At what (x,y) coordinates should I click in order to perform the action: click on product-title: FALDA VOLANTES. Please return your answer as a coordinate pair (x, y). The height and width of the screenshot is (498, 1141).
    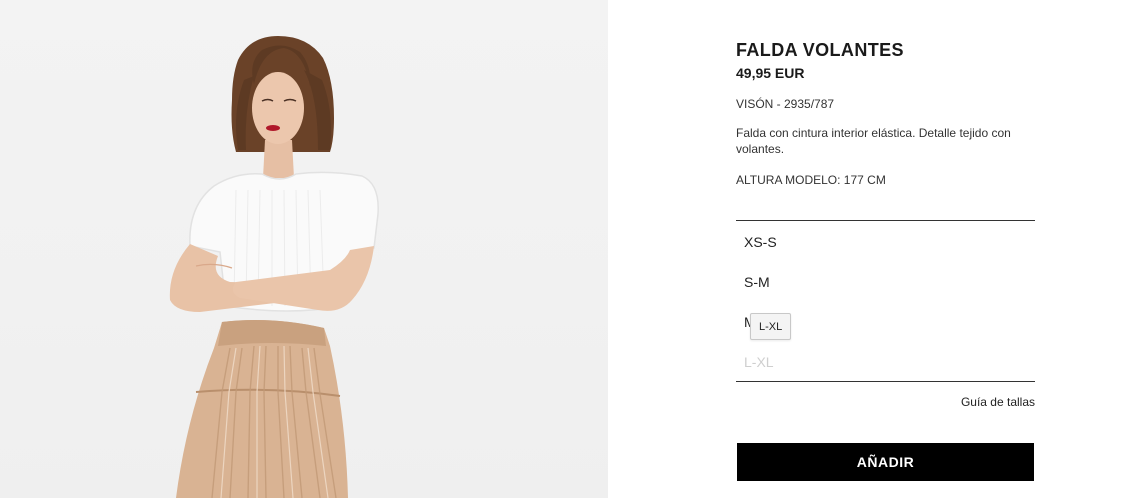
    Looking at the image, I should click on (820, 50).